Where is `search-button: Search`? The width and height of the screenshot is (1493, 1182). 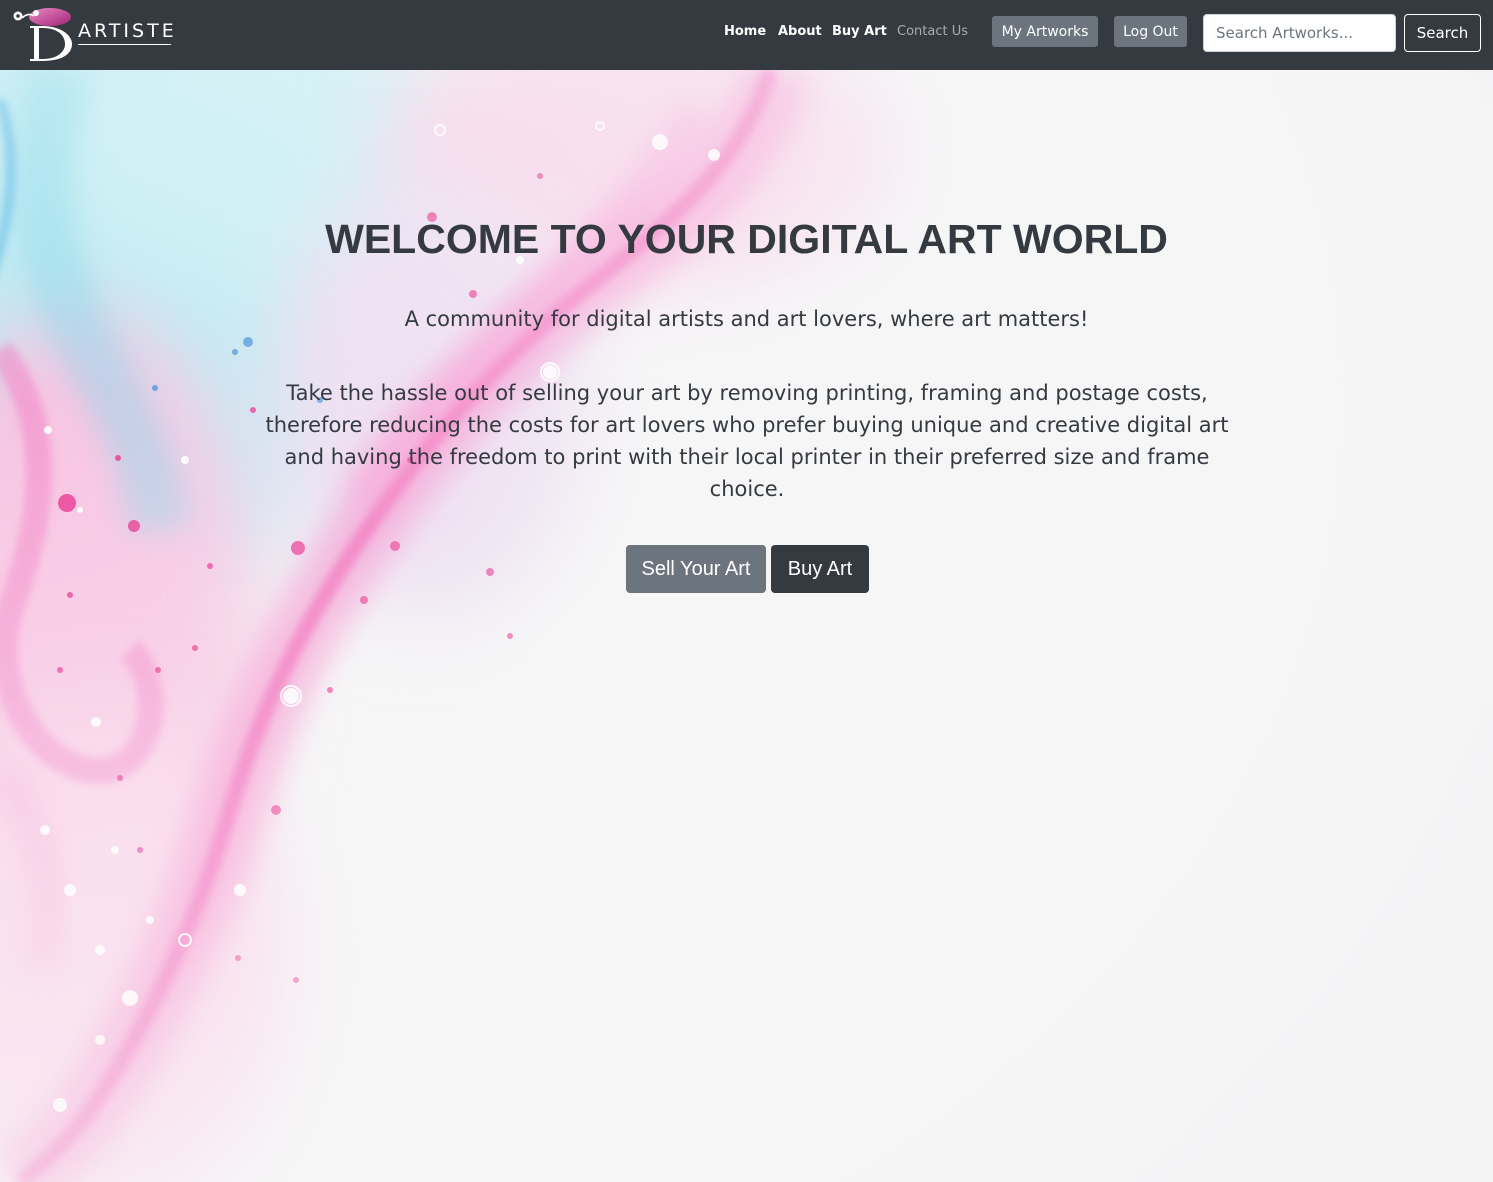 search-button: Search is located at coordinates (1442, 33).